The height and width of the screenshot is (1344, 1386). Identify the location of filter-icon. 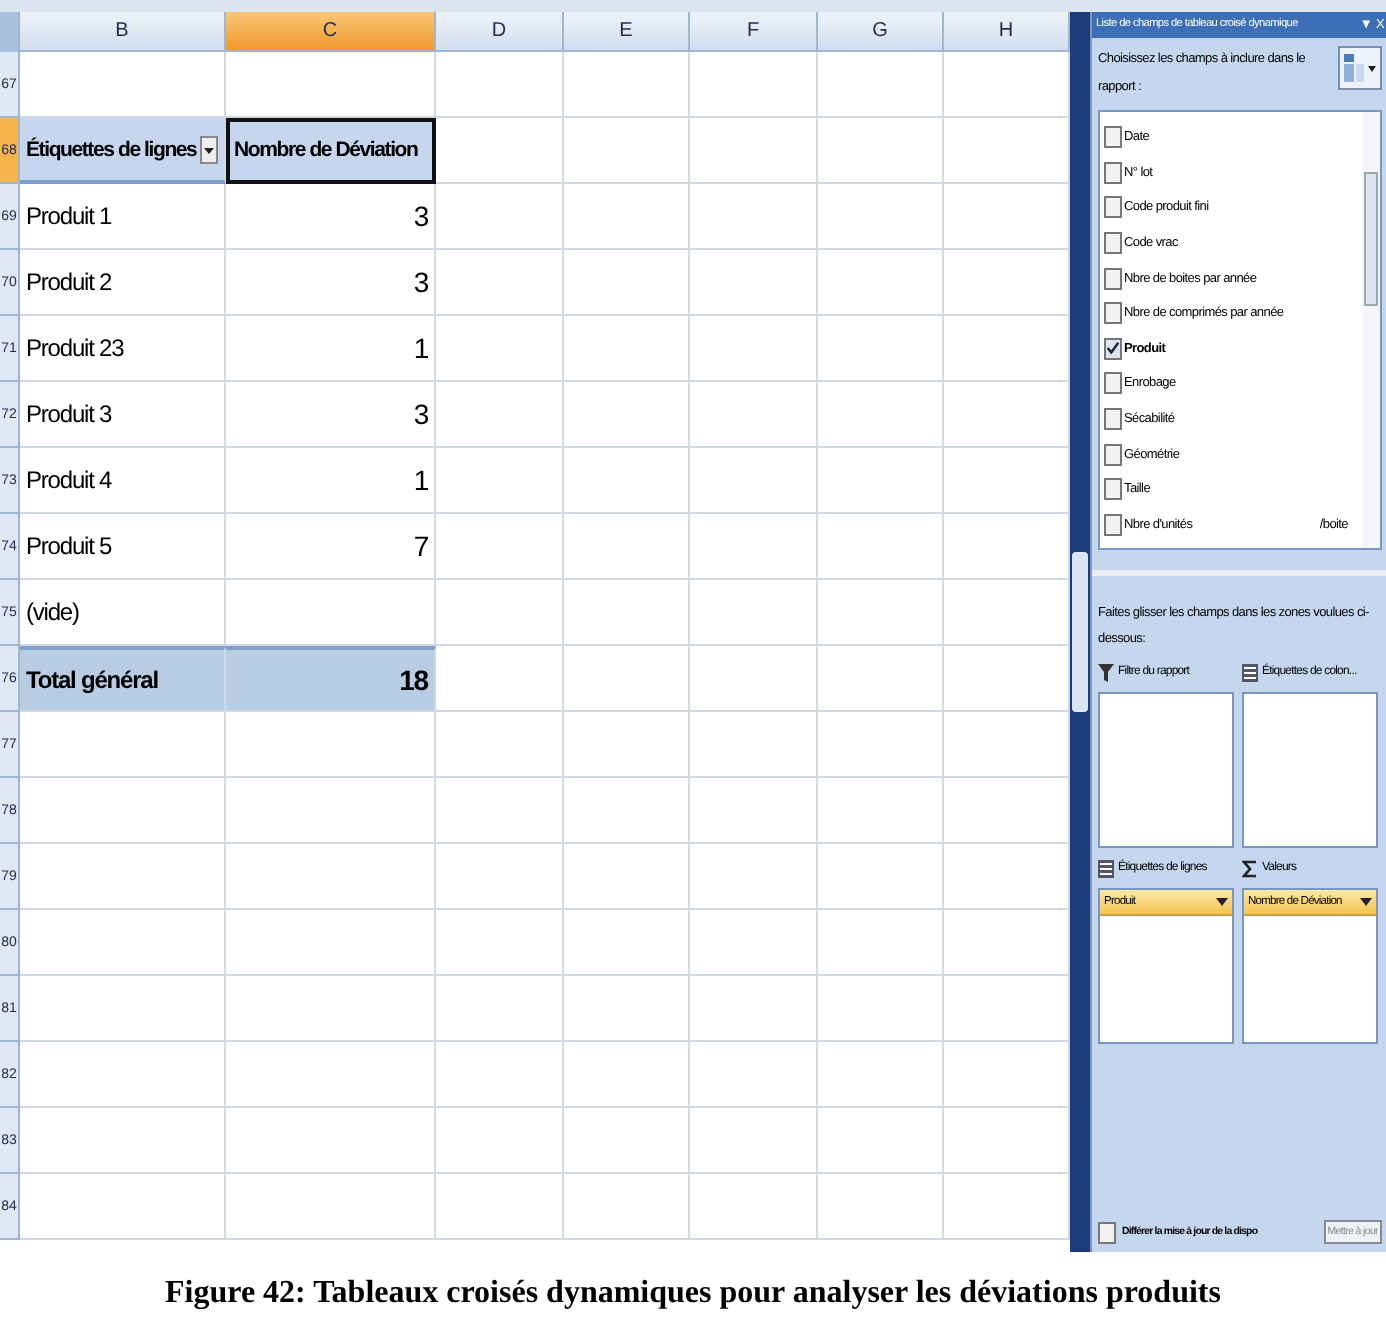
(1106, 672).